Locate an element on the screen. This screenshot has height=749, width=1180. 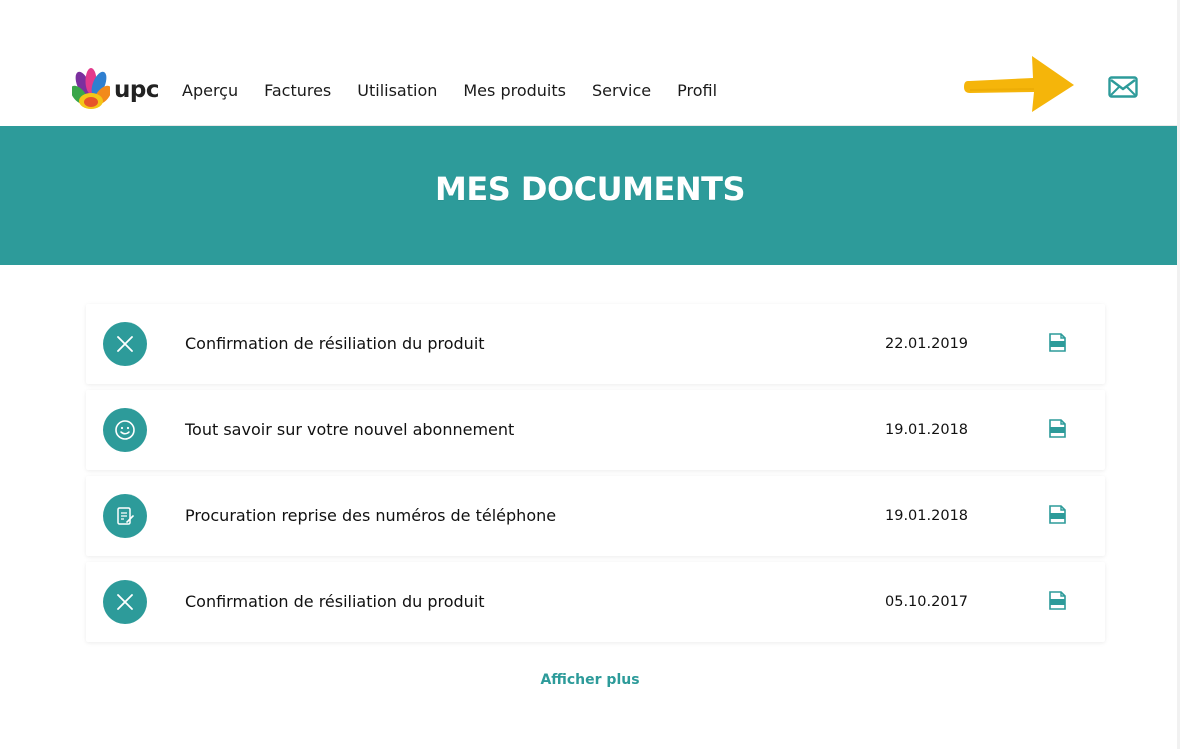
nav-item-mes-produits: Mes produits is located at coordinates (514, 91).